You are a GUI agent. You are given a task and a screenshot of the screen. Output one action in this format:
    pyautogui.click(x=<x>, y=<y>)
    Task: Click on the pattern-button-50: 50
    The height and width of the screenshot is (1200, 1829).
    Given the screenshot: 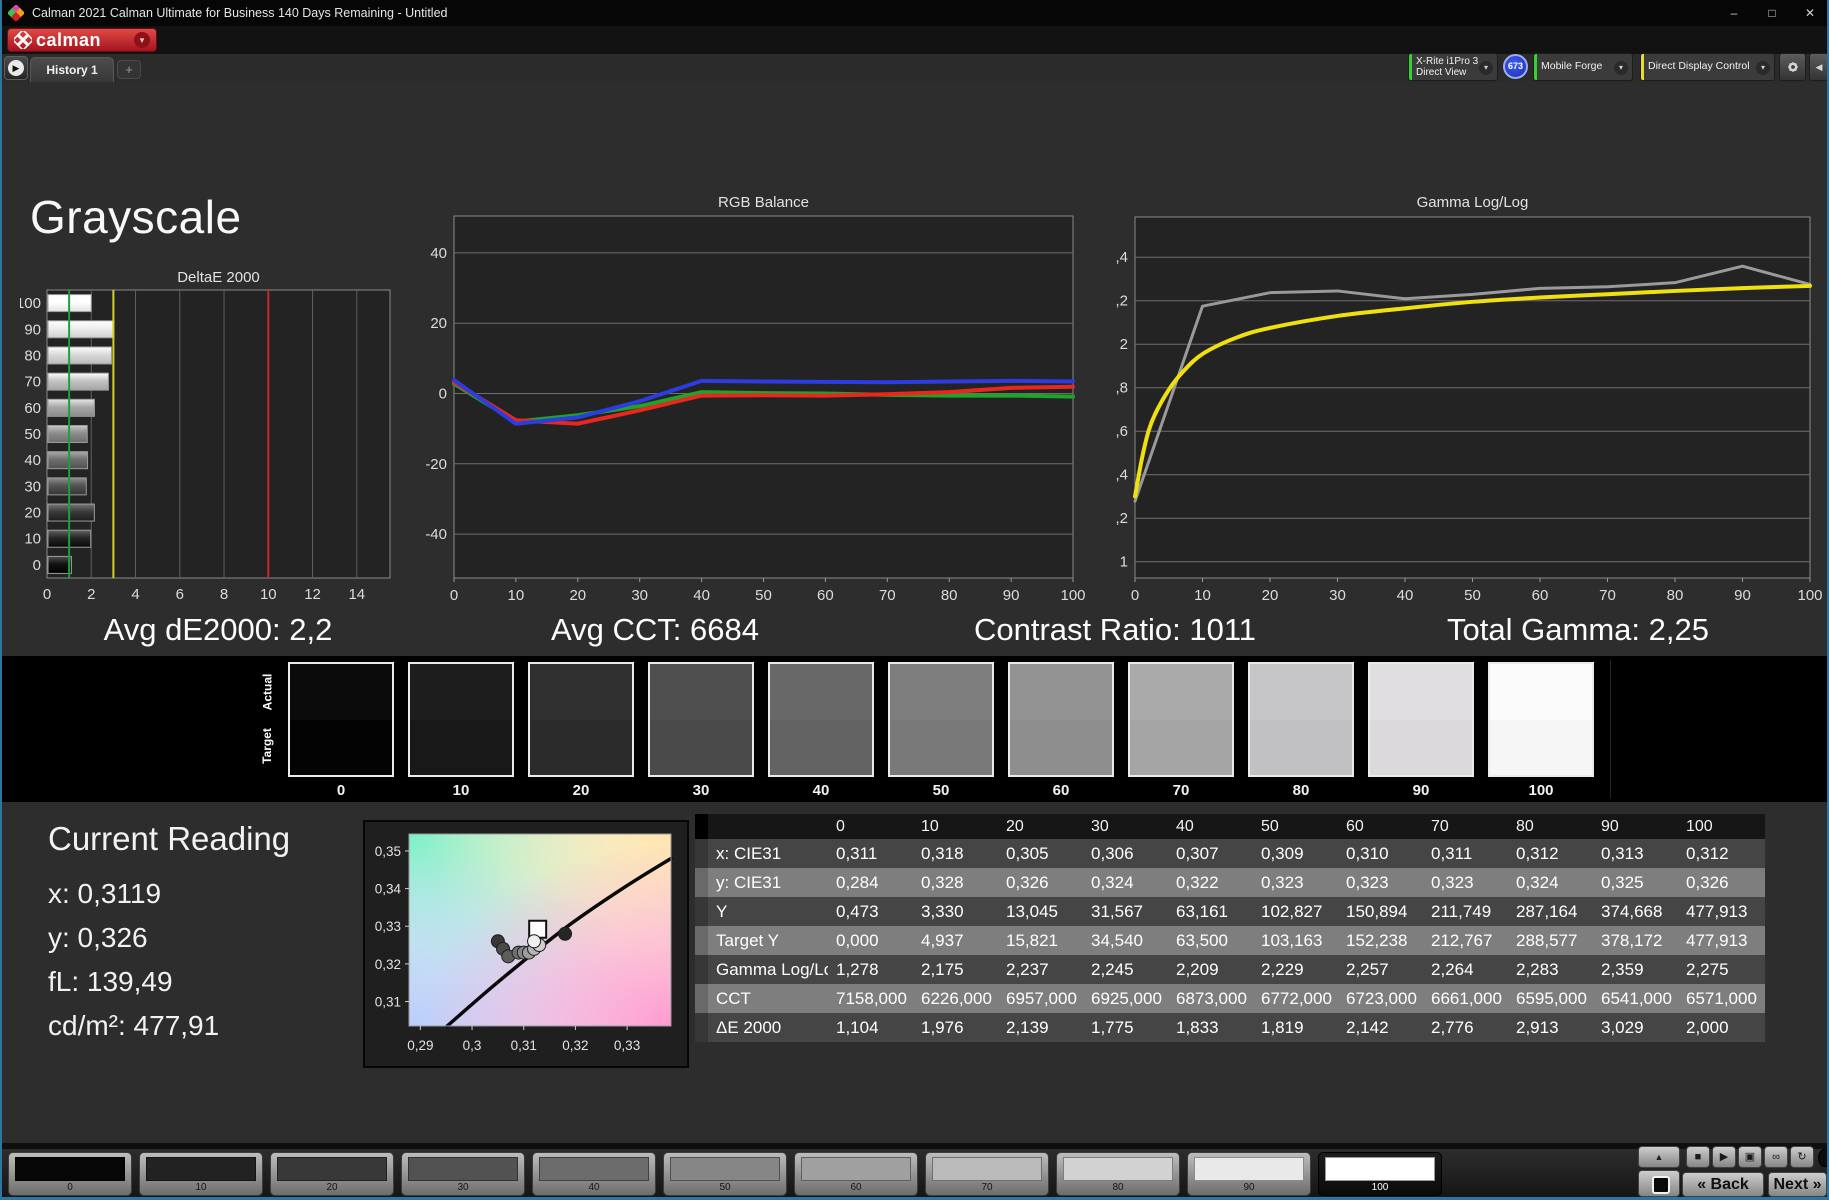 What is the action you would take?
    pyautogui.click(x=725, y=1174)
    